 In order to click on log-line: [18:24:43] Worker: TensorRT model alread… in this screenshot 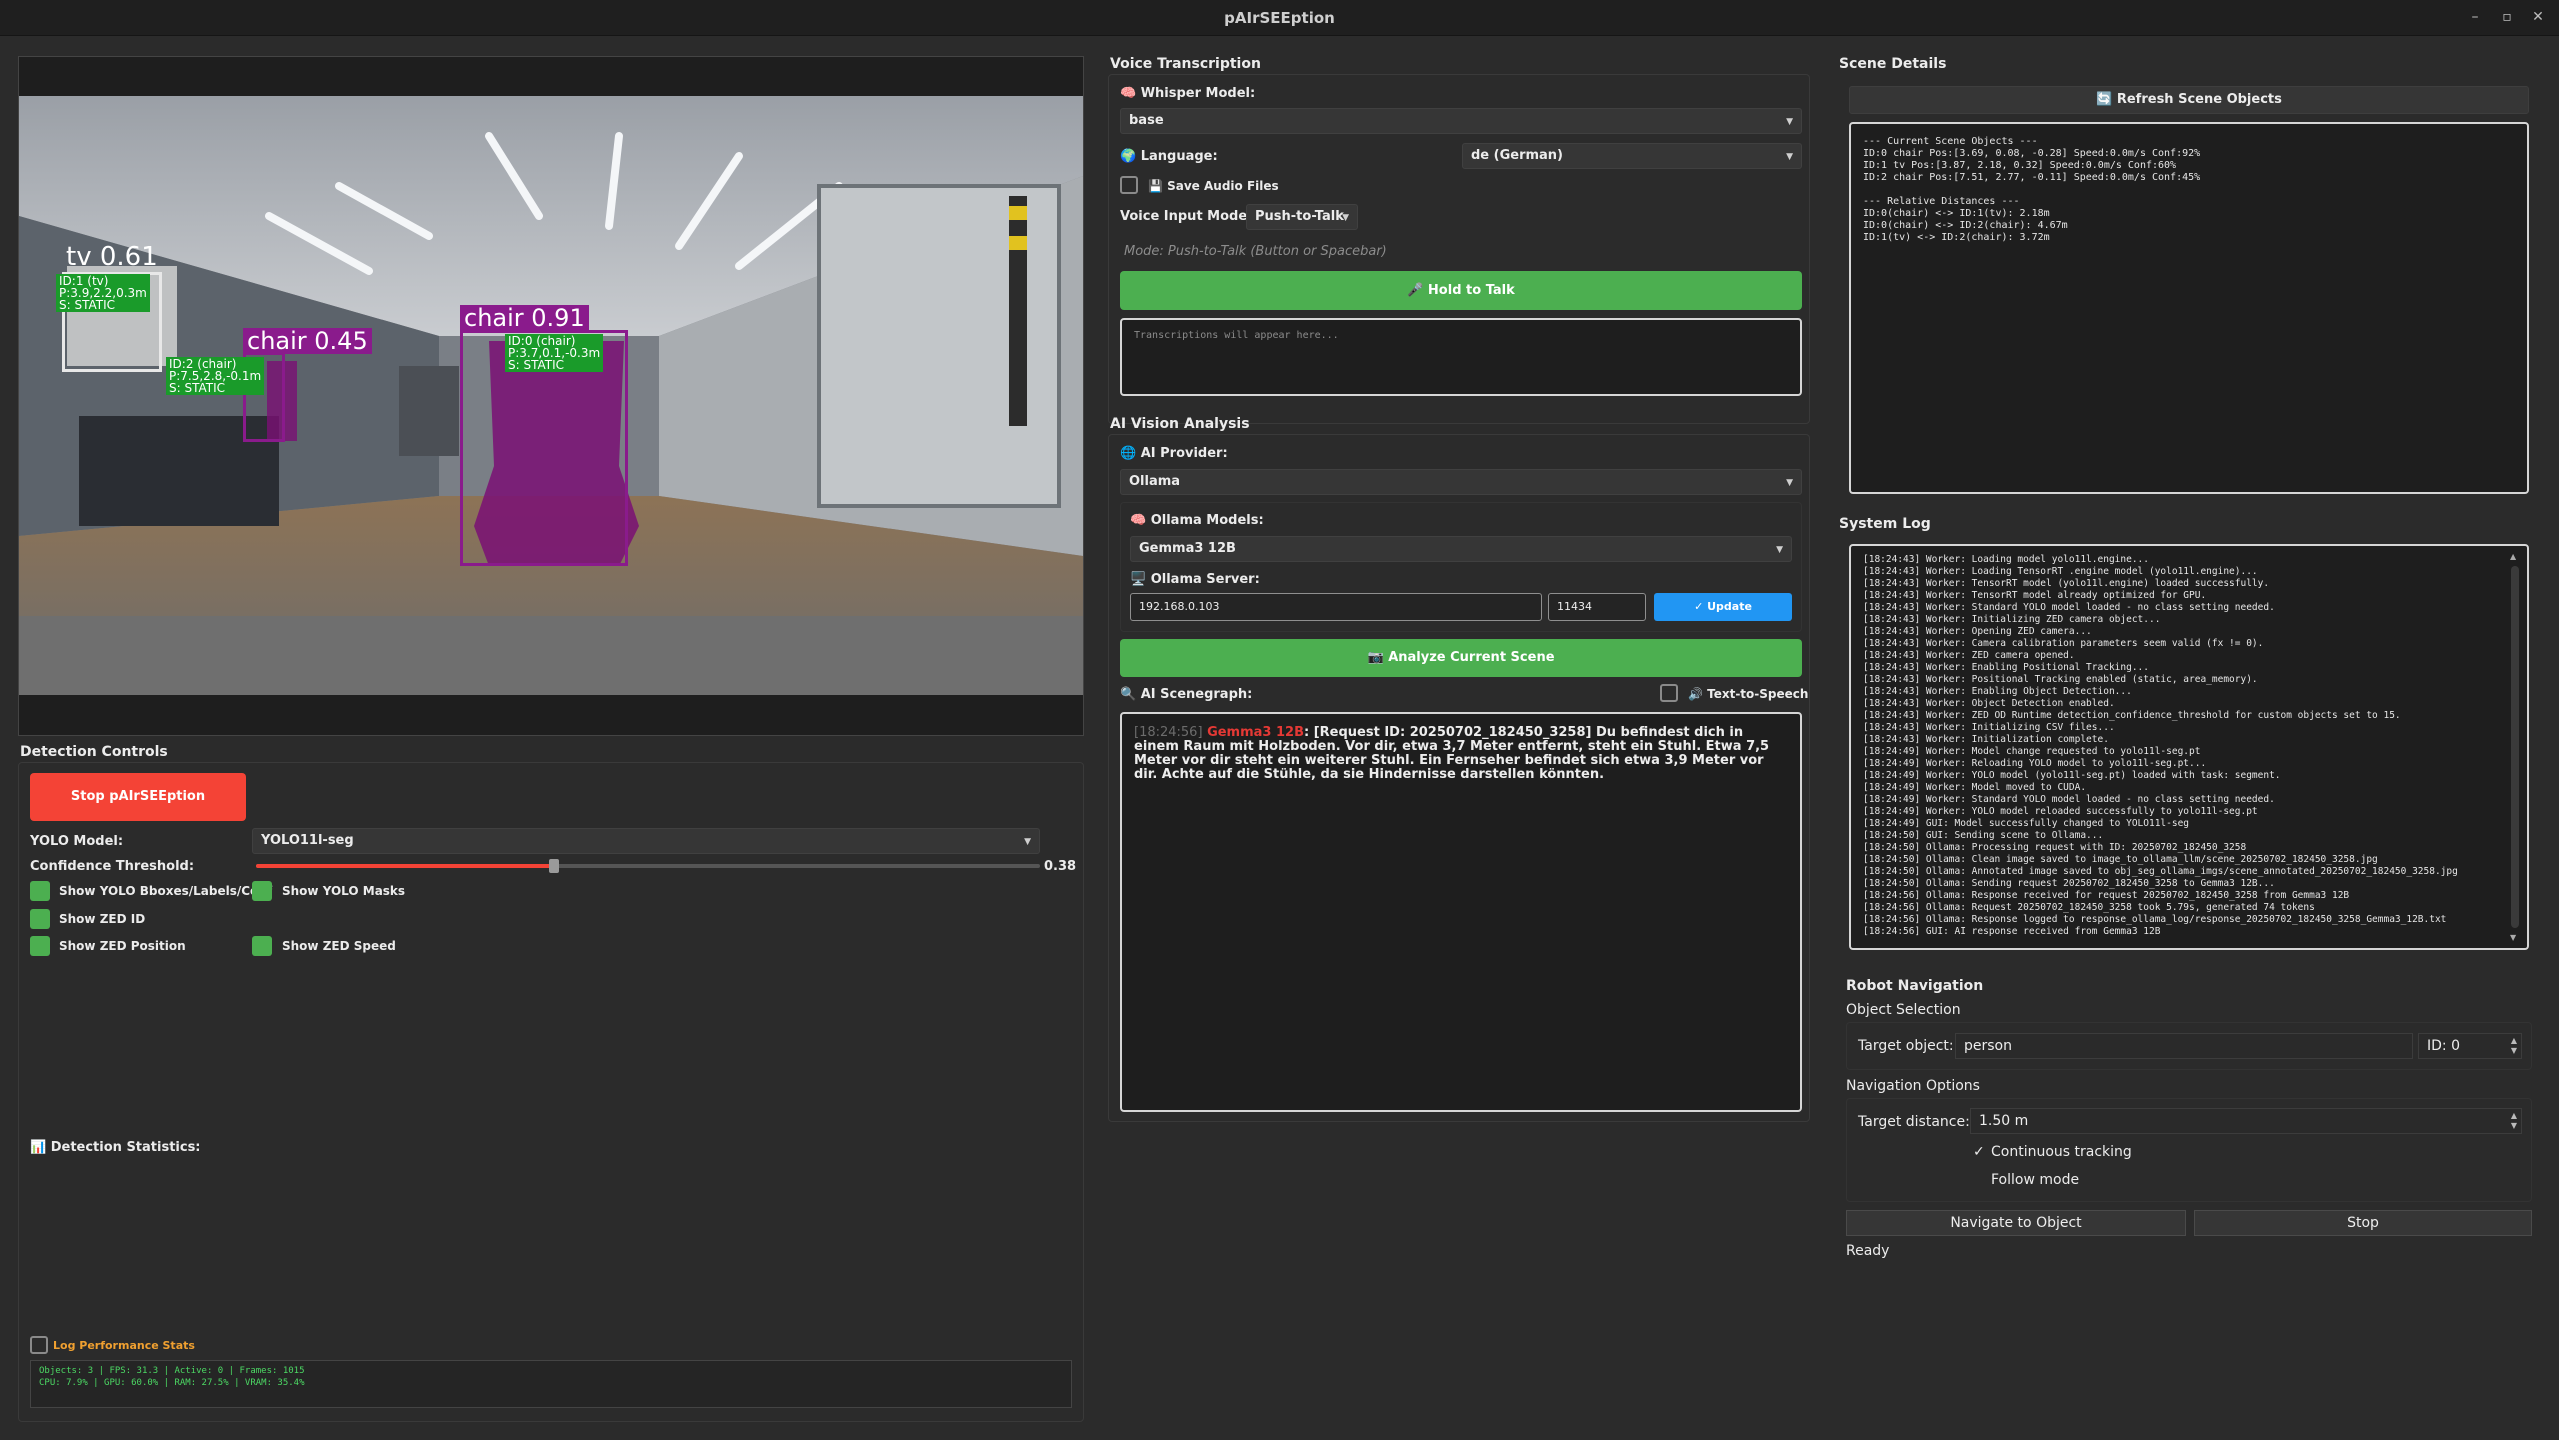, I will do `click(2035, 595)`.